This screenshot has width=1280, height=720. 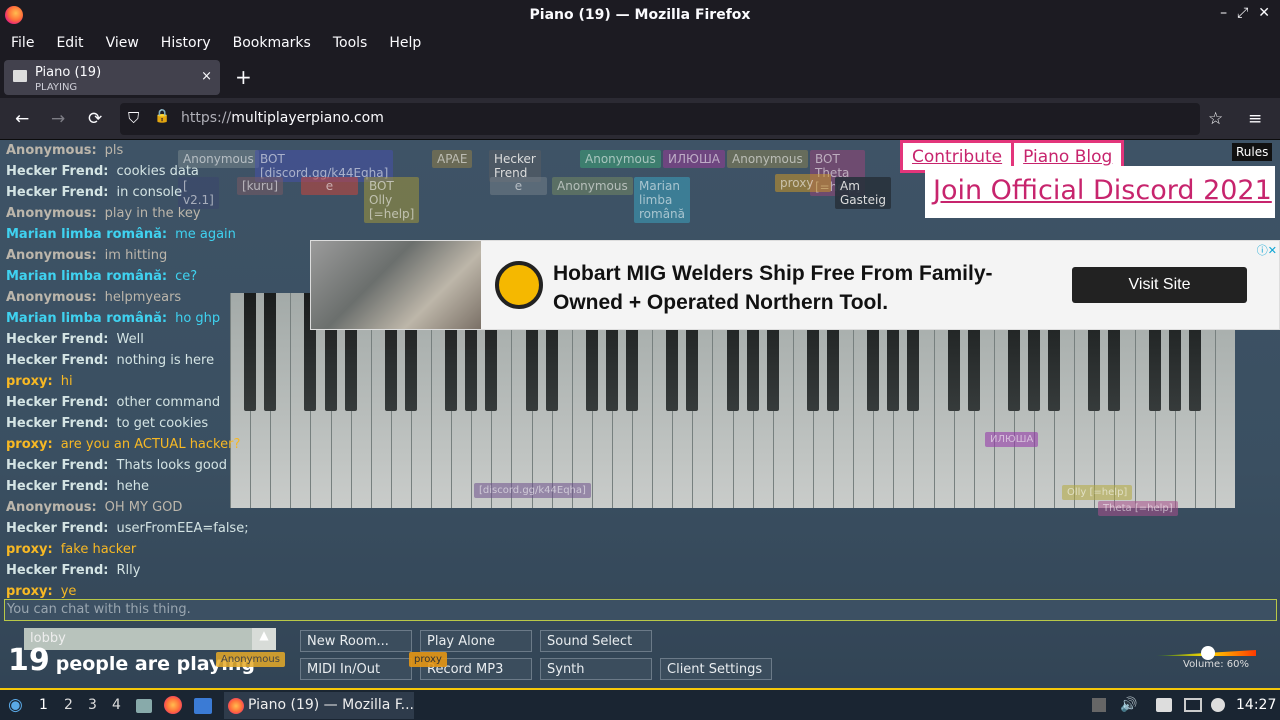 What do you see at coordinates (1218, 705) in the screenshot?
I see `updates-icon` at bounding box center [1218, 705].